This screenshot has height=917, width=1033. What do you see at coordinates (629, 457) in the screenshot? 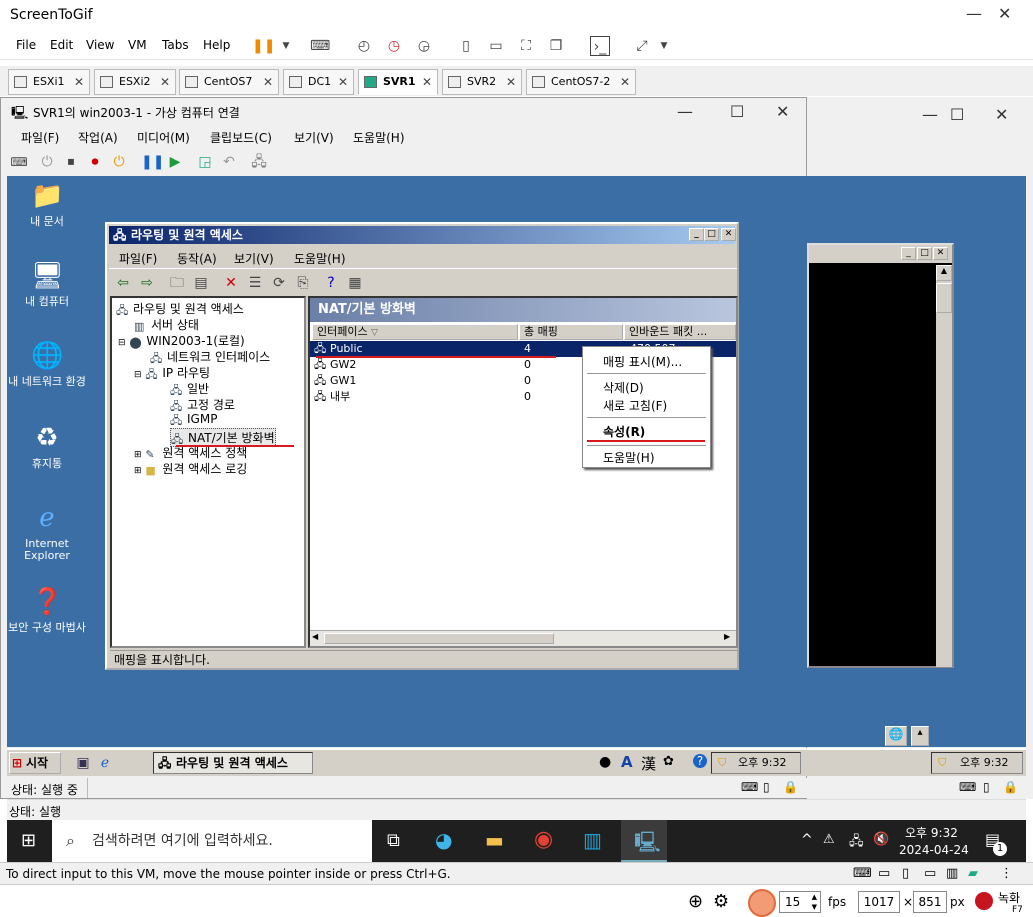
I see `menu-item-help: 도움말(H)` at bounding box center [629, 457].